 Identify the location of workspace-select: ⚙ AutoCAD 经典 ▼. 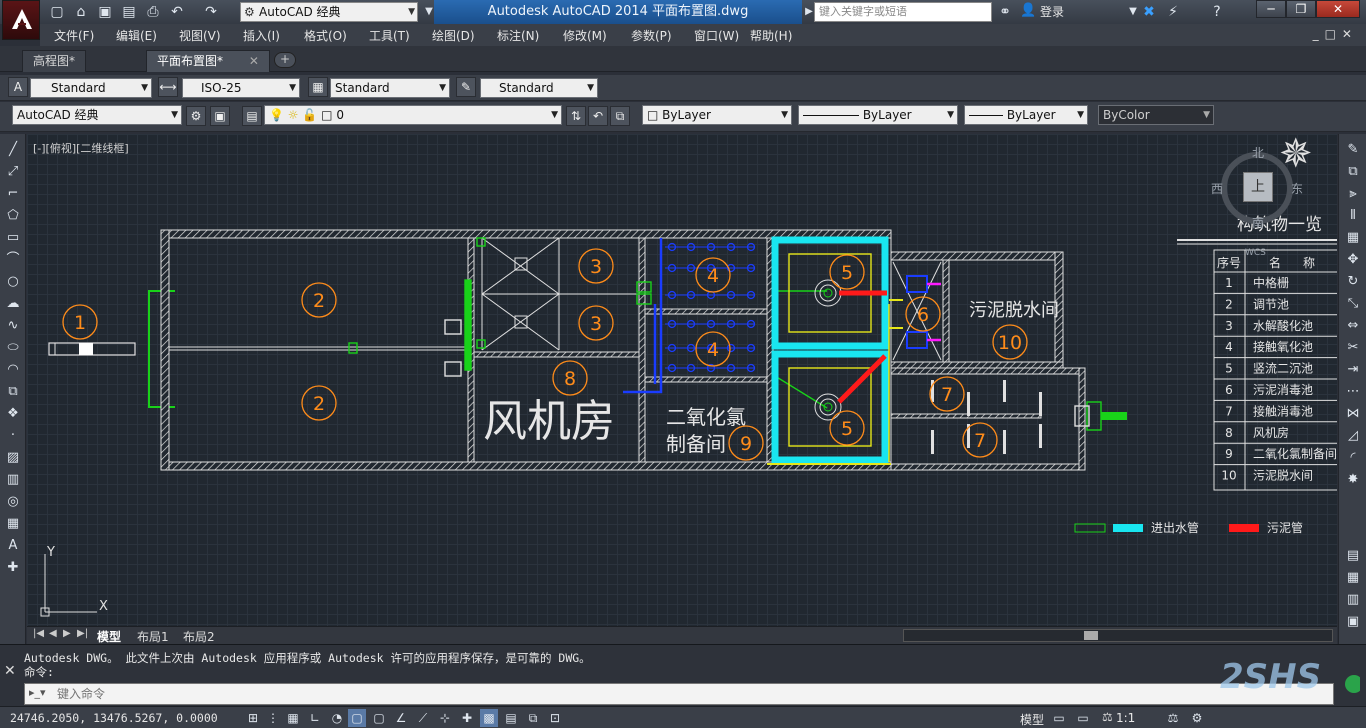
(329, 12).